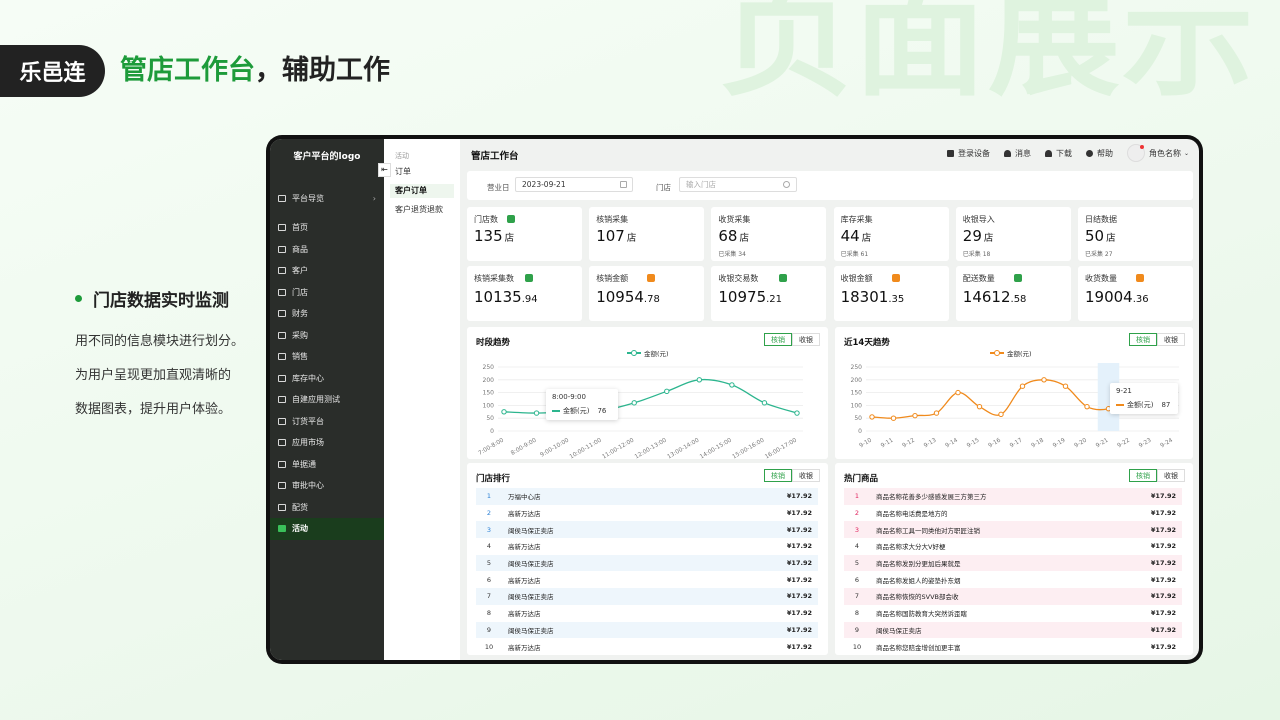 Image resolution: width=1280 pixels, height=720 pixels. What do you see at coordinates (1099, 153) in the screenshot?
I see `help-button: 帮助` at bounding box center [1099, 153].